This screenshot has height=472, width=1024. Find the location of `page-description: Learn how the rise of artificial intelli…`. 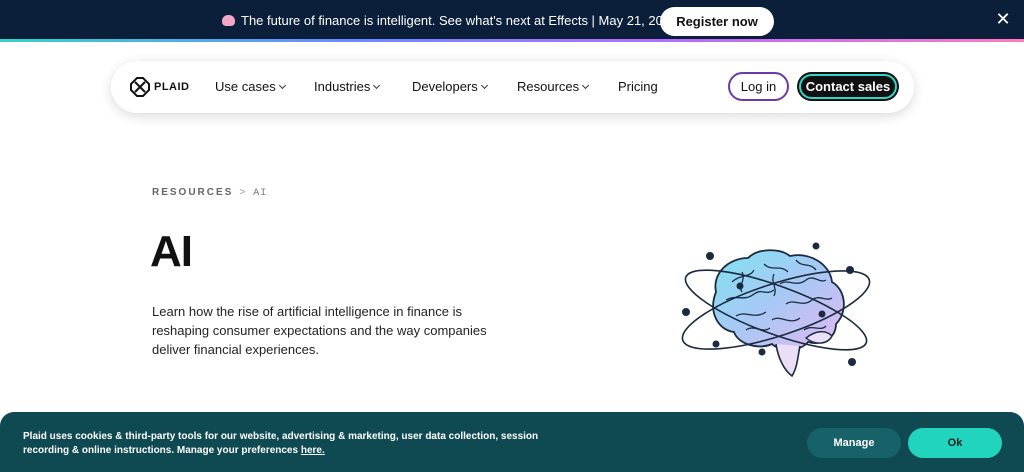

page-description: Learn how the rise of artificial intelli… is located at coordinates (319, 330).